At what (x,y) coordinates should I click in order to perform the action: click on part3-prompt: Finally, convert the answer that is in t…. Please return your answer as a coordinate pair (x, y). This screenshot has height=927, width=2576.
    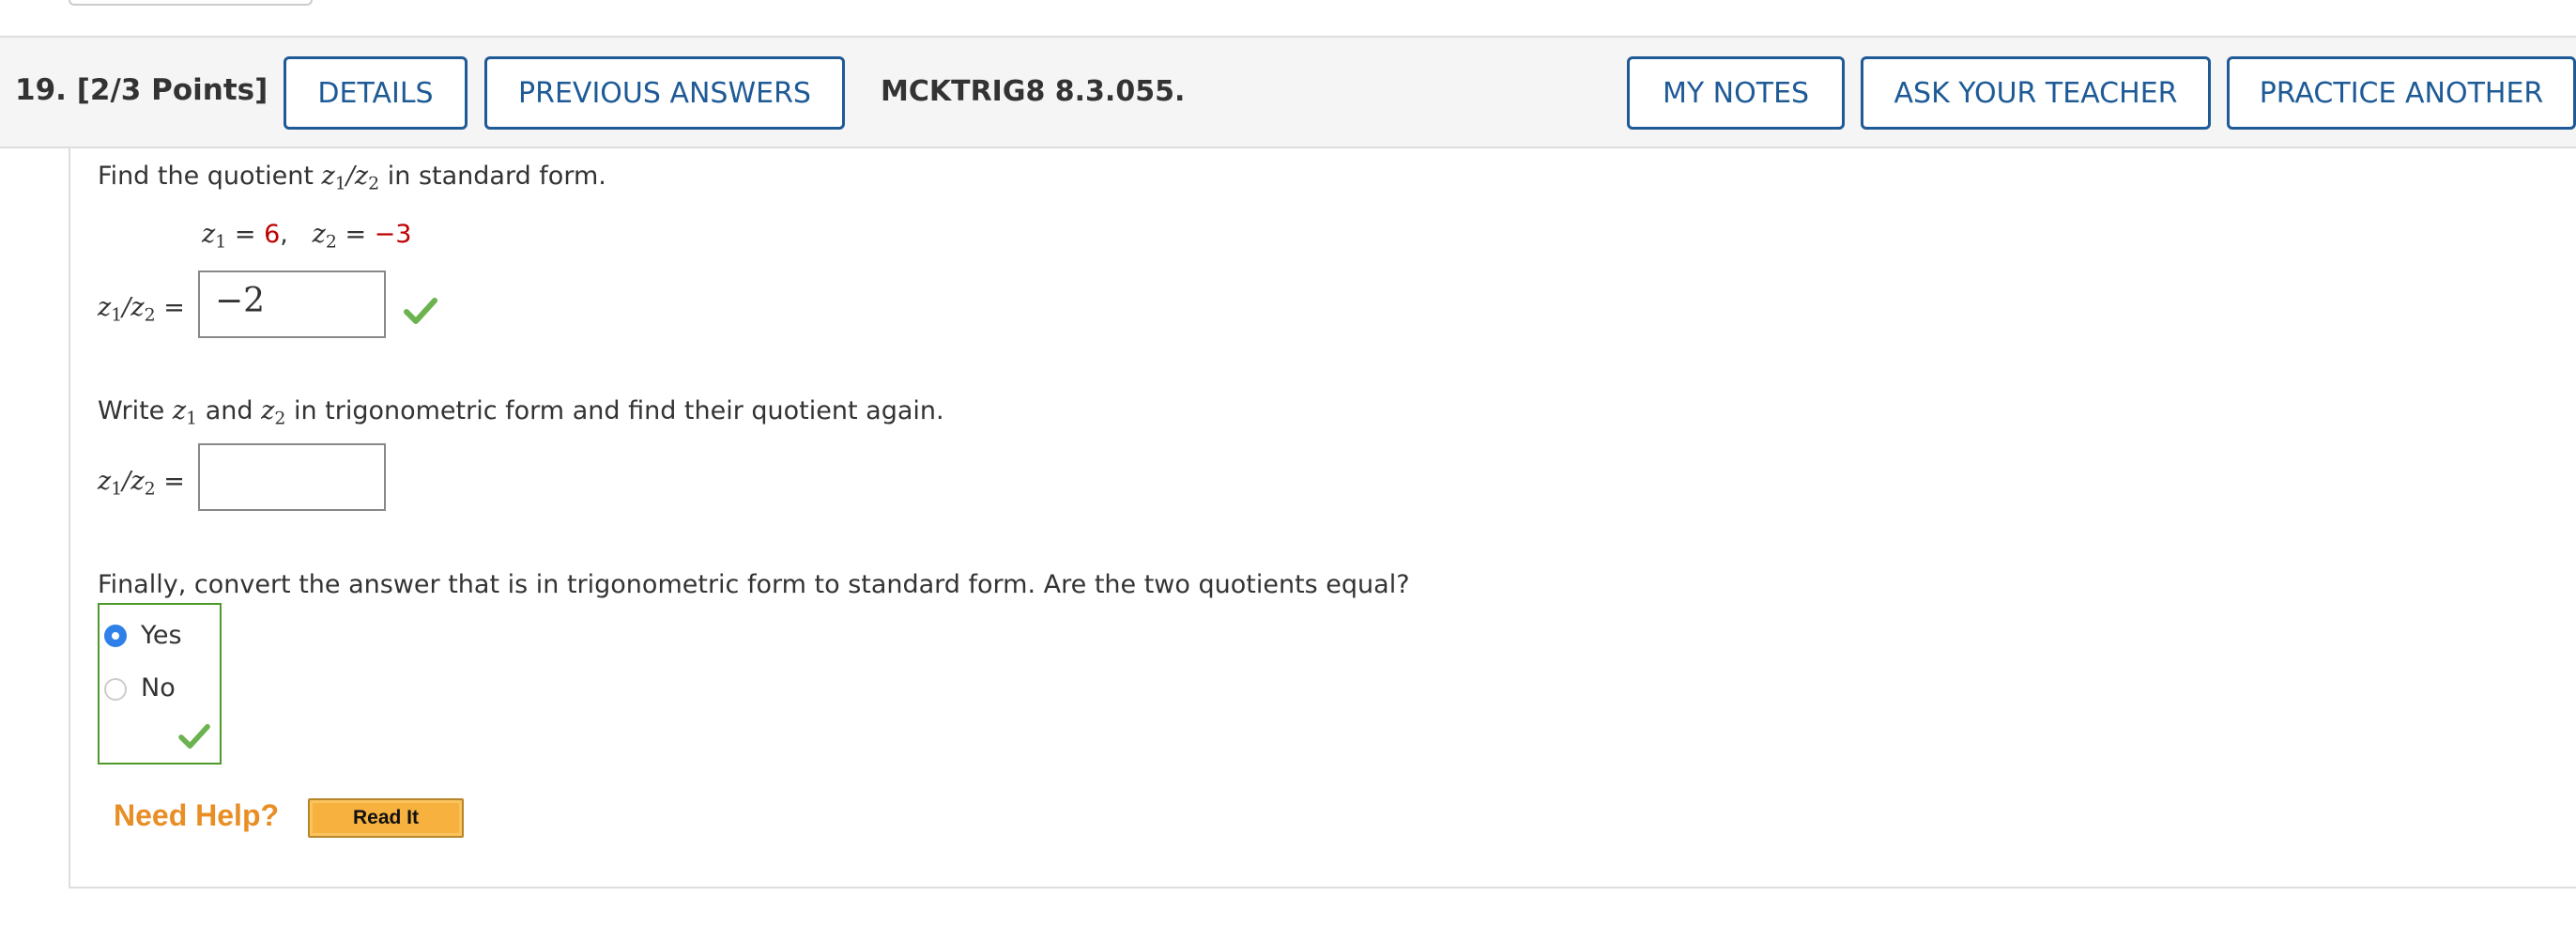
    Looking at the image, I should click on (754, 584).